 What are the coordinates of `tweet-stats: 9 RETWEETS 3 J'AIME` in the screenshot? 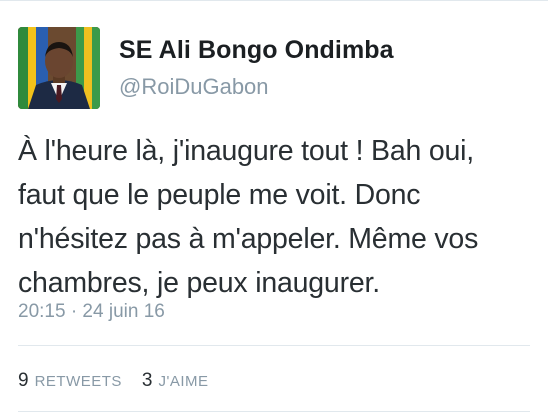 It's located at (123, 381).